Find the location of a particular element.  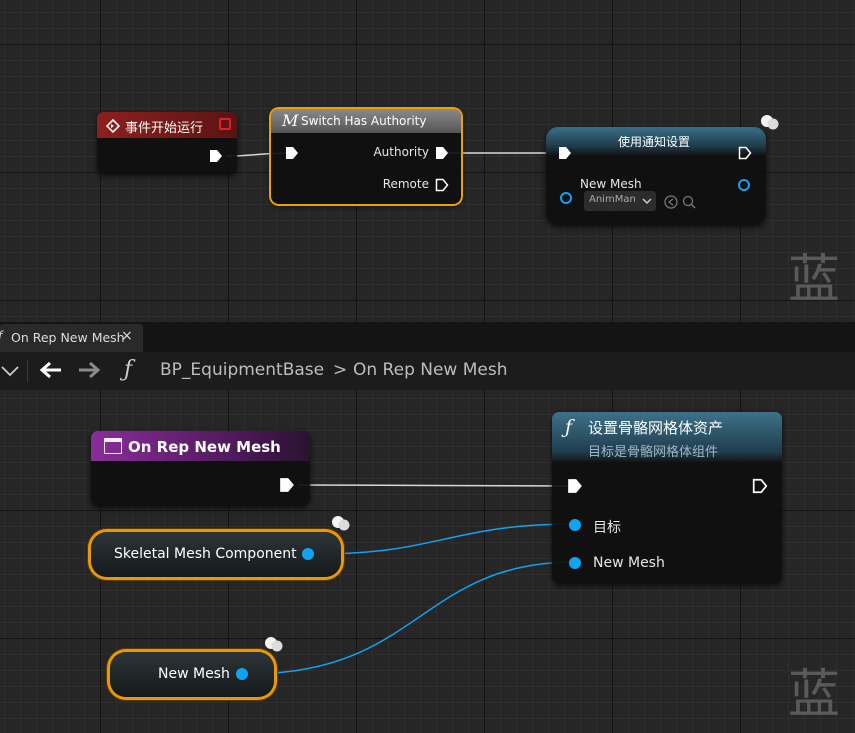

anim-dropdown: AnimMan is located at coordinates (620, 201).